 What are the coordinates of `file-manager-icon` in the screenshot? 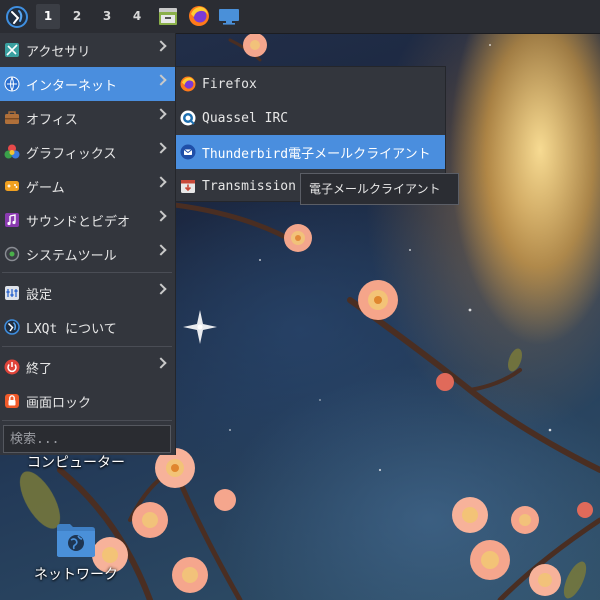 It's located at (168, 16).